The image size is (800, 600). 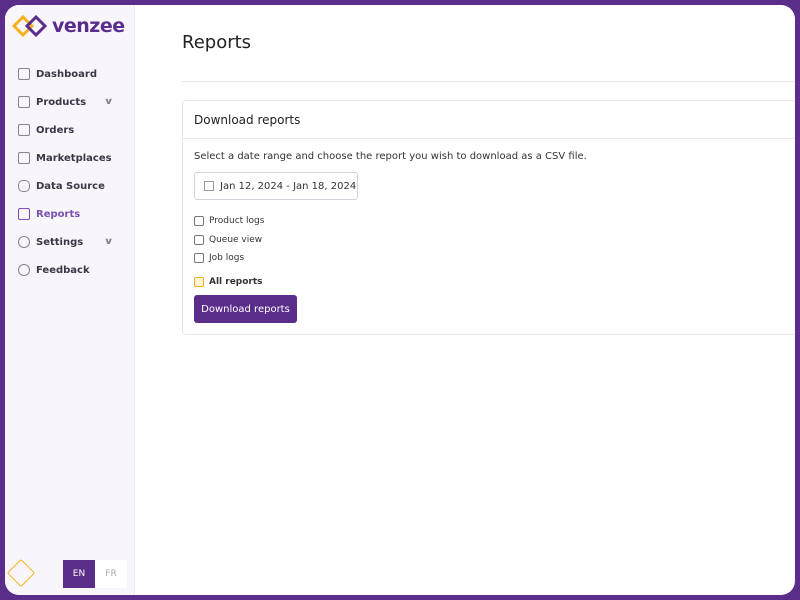 What do you see at coordinates (61, 102) in the screenshot?
I see `sidebar-item-label: Products` at bounding box center [61, 102].